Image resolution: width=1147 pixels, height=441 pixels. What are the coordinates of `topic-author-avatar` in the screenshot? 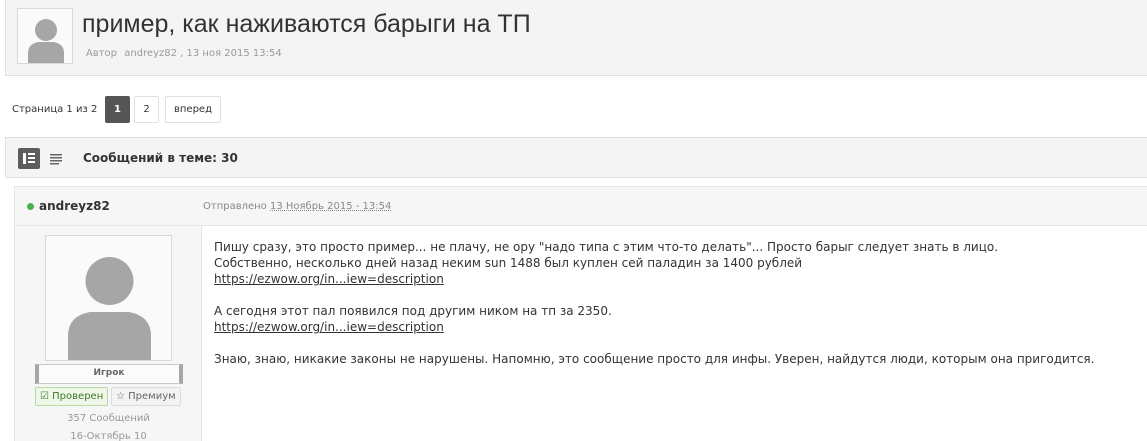 It's located at (45, 36).